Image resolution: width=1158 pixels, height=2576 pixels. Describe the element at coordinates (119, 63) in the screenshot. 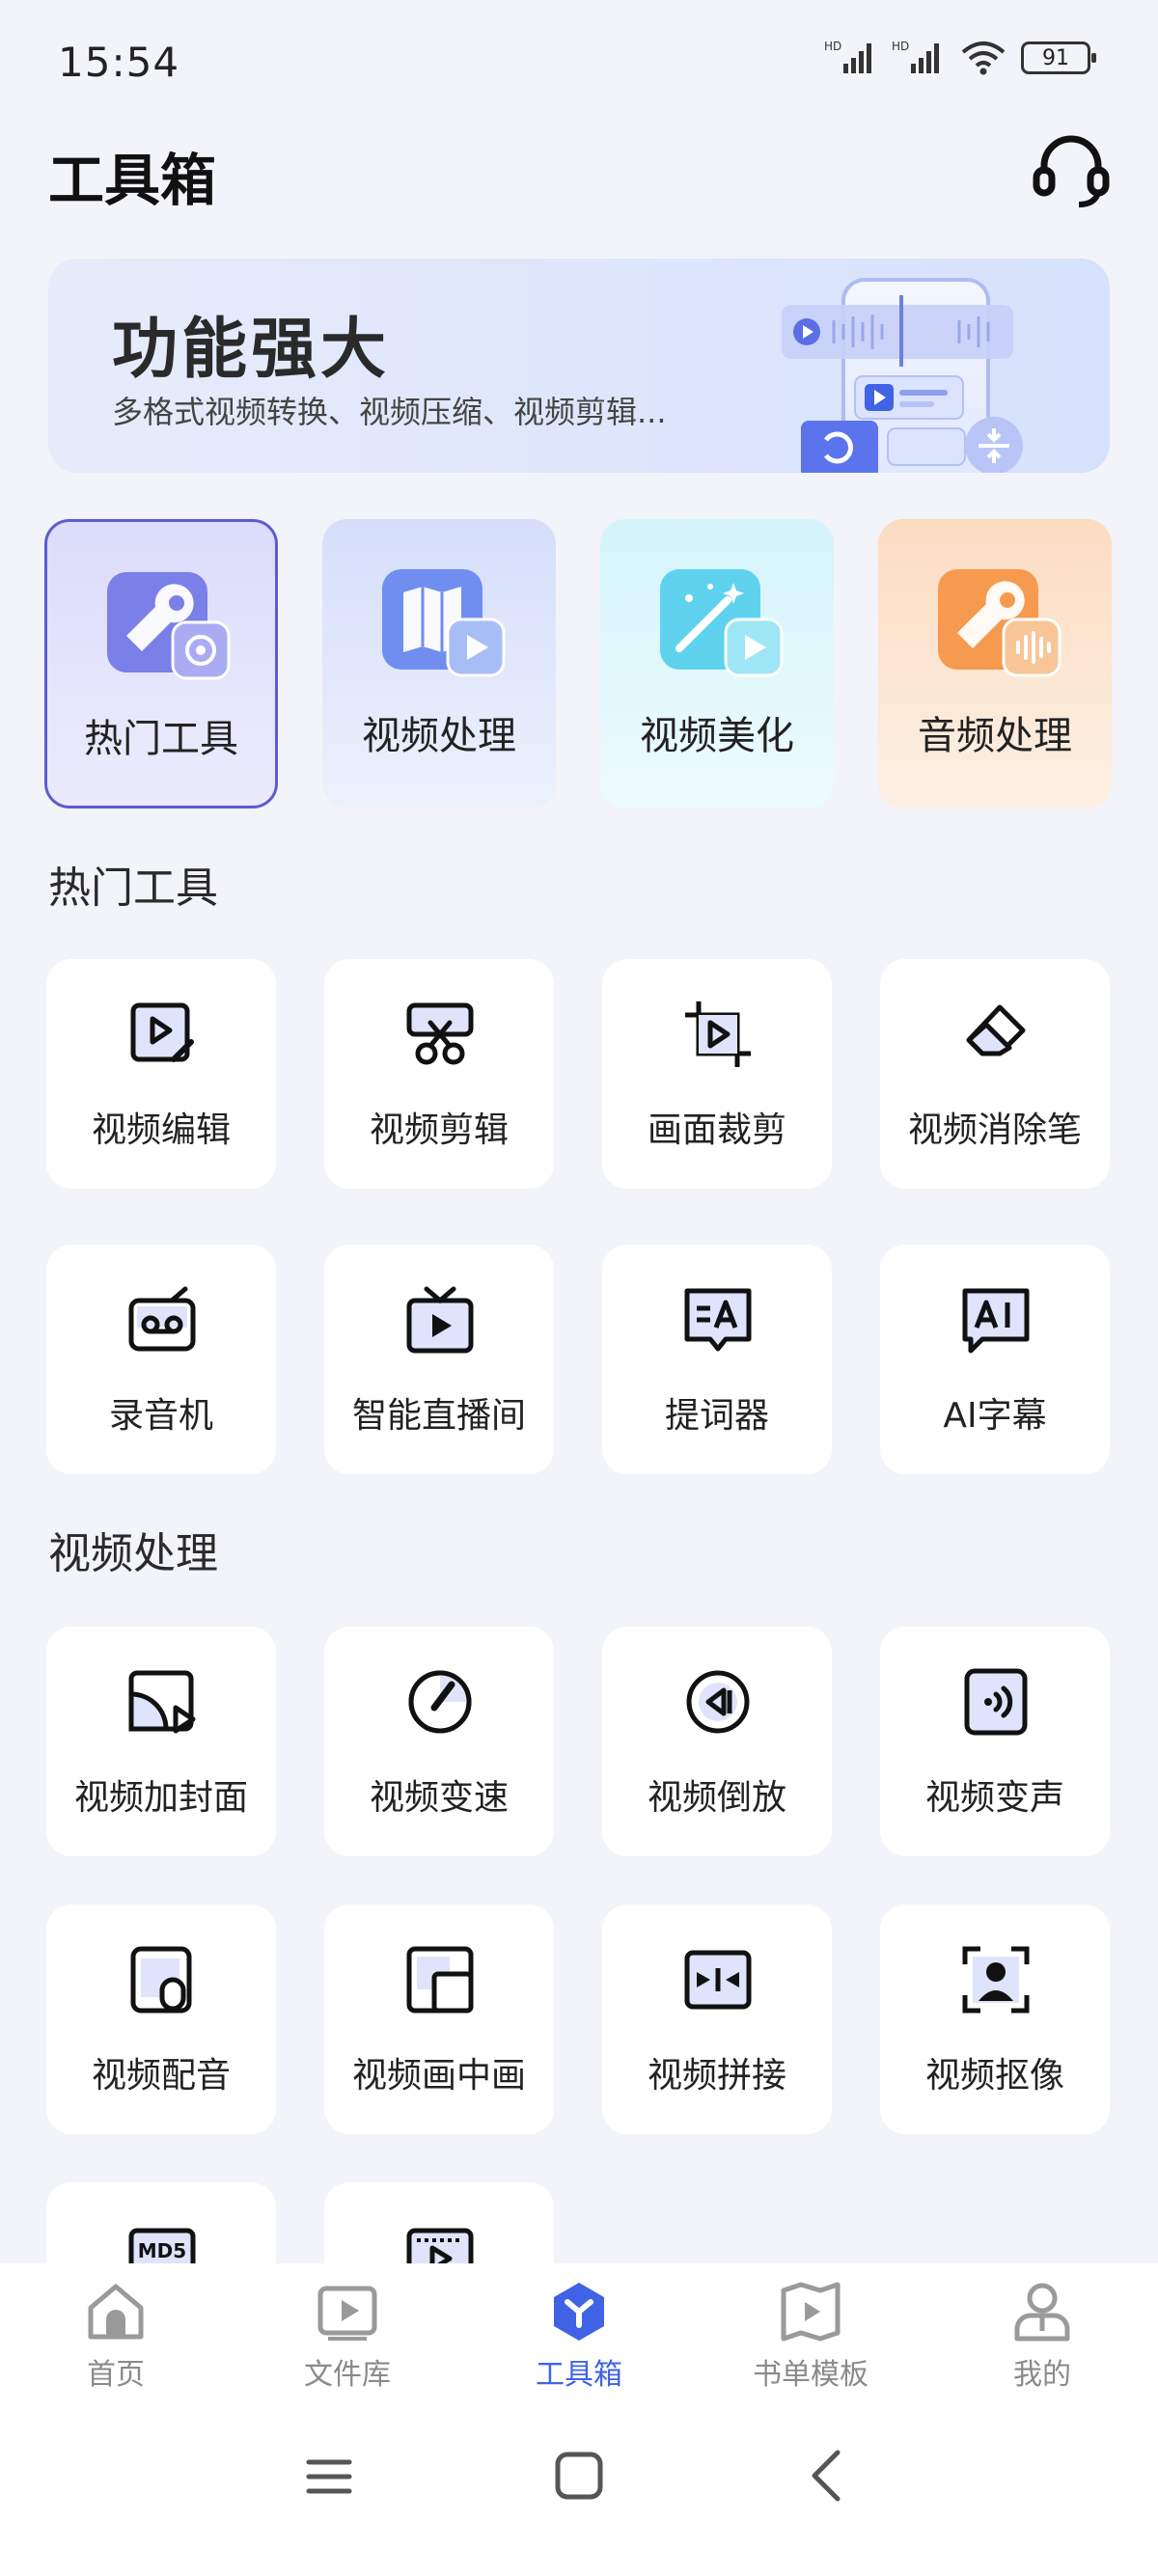

I see `status-time: 15:54` at that location.